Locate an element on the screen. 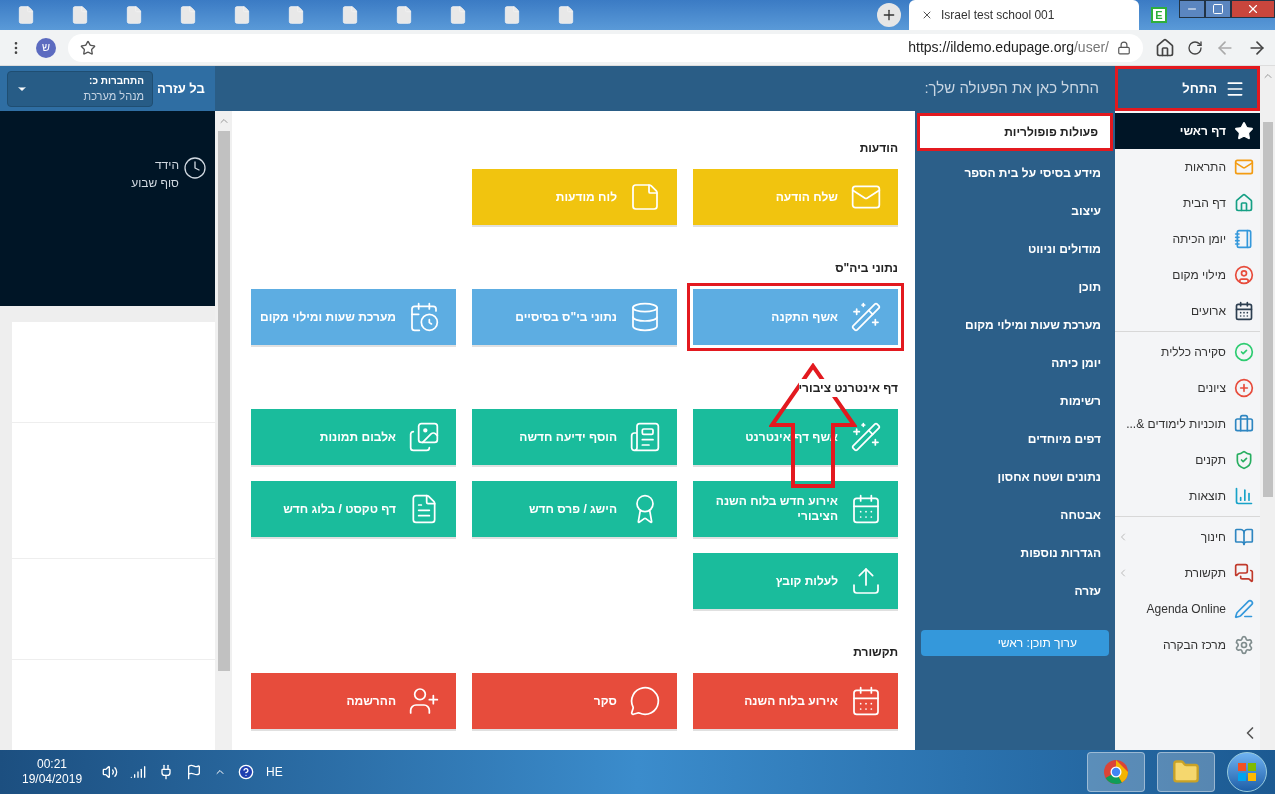 Image resolution: width=1275 pixels, height=794 pixels. home-icon is located at coordinates (1165, 47).